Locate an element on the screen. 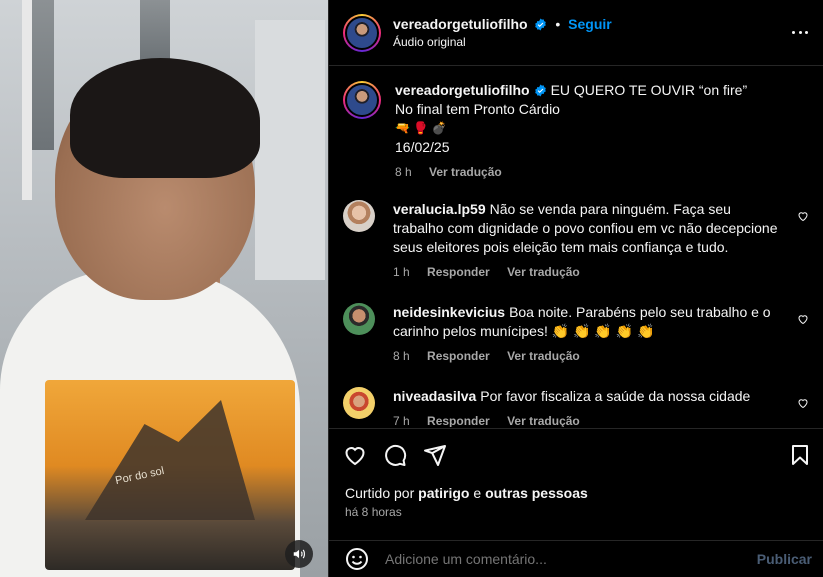  background-pole is located at coordinates (27, 100).